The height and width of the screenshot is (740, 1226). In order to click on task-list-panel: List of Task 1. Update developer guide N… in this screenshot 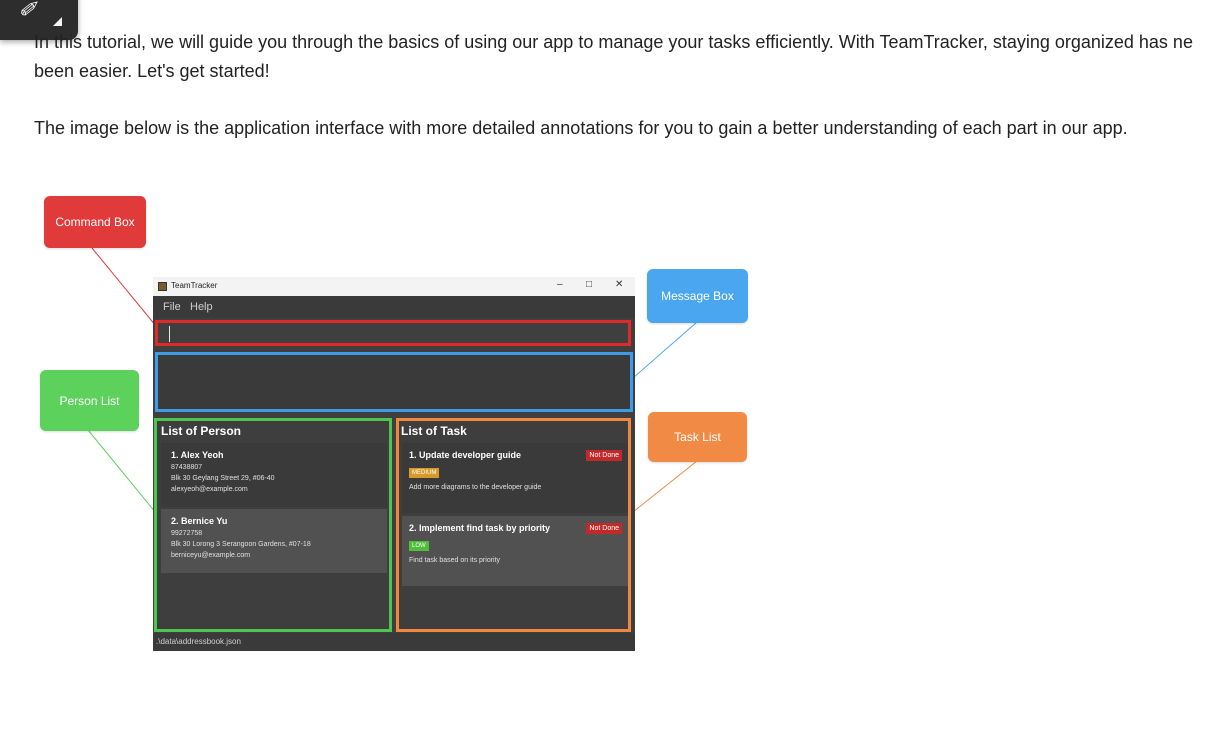, I will do `click(513, 525)`.